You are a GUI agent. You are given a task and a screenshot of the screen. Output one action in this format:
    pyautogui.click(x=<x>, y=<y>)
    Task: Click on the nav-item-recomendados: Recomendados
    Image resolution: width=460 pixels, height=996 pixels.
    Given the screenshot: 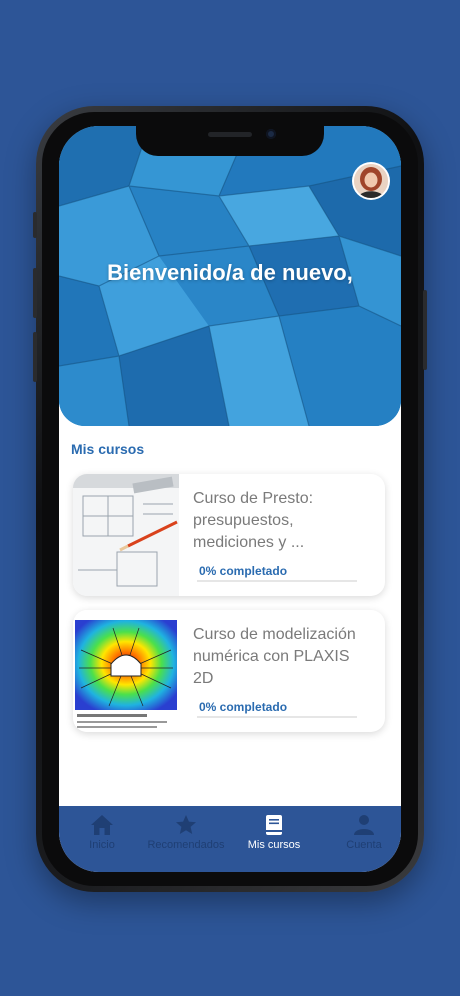 What is the action you would take?
    pyautogui.click(x=186, y=832)
    